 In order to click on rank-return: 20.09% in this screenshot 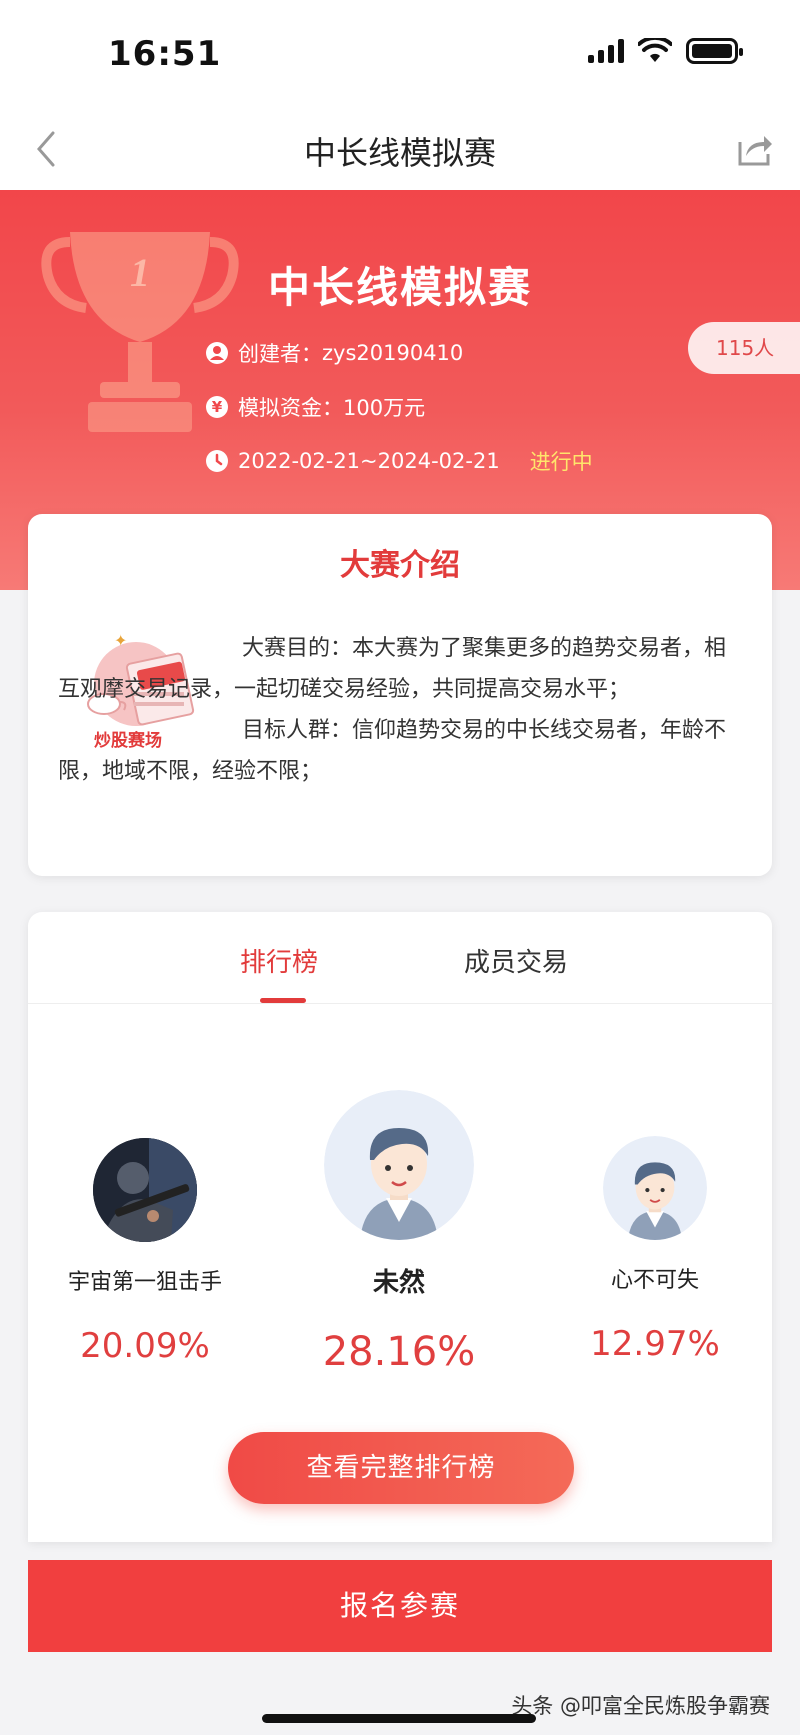, I will do `click(145, 1346)`.